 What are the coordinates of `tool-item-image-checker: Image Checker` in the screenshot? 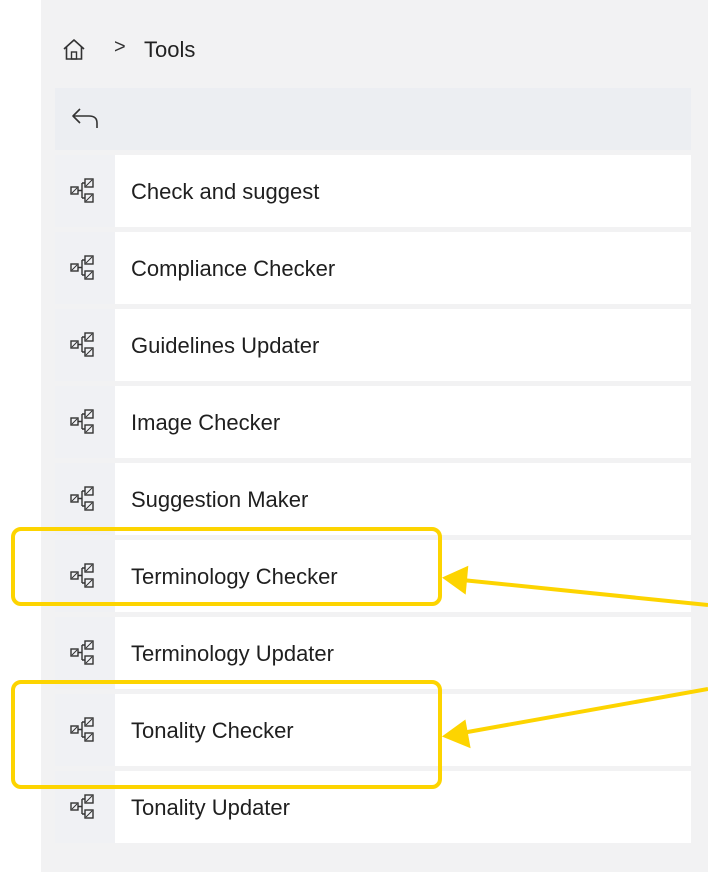 It's located at (373, 422).